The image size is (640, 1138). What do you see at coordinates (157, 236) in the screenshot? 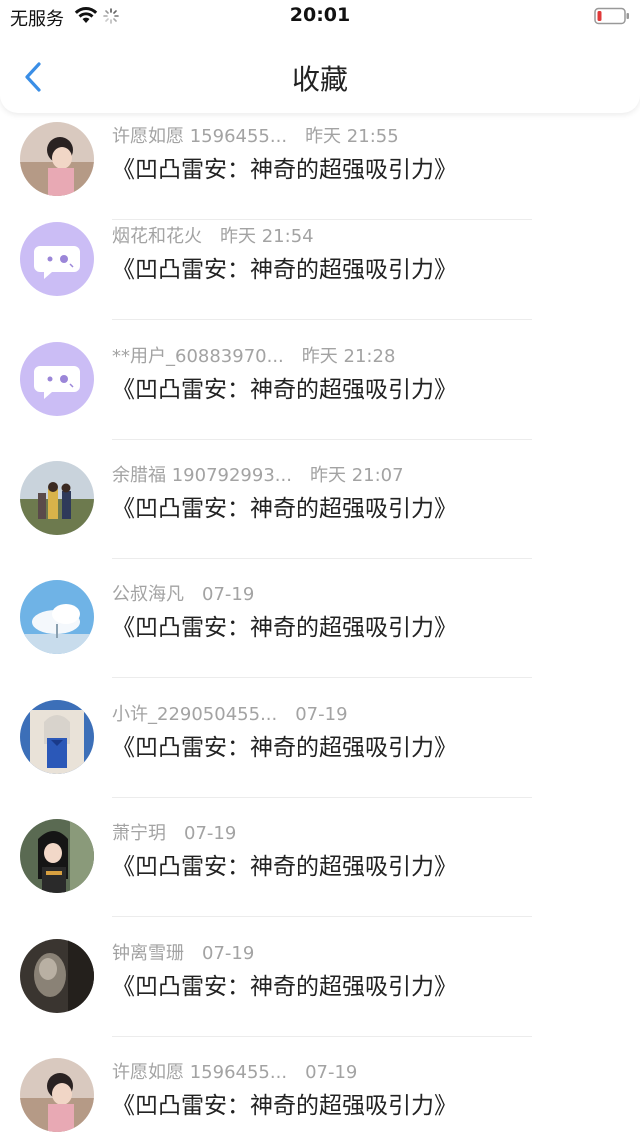
I see `username: 烟花和花火` at bounding box center [157, 236].